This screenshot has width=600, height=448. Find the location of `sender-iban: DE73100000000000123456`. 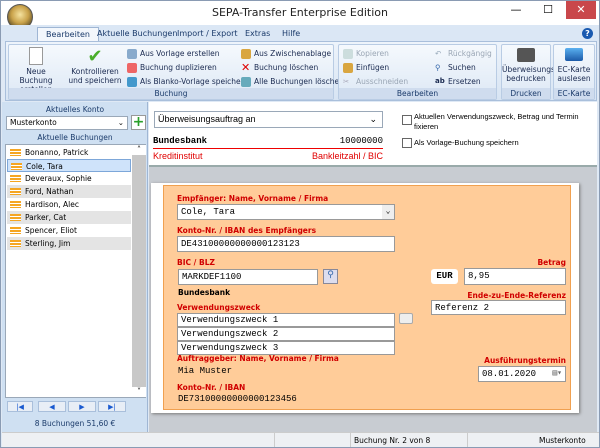

sender-iban: DE73100000000000123456 is located at coordinates (237, 399).